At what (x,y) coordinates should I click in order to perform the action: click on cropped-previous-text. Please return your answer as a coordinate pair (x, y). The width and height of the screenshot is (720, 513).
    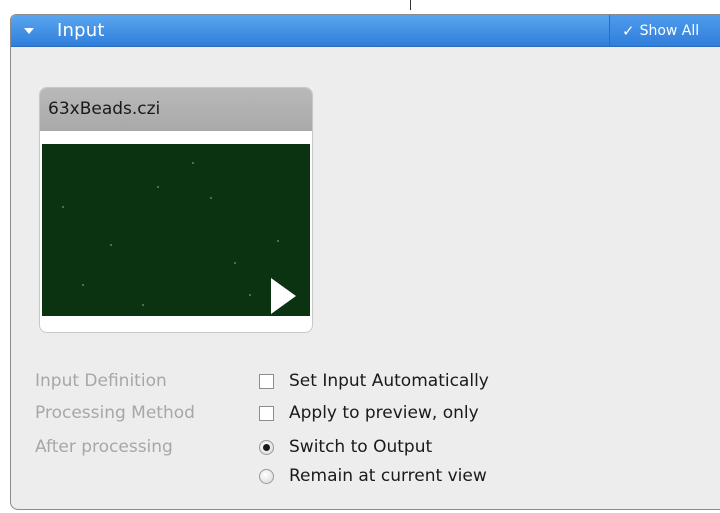
    Looking at the image, I should click on (360, 5).